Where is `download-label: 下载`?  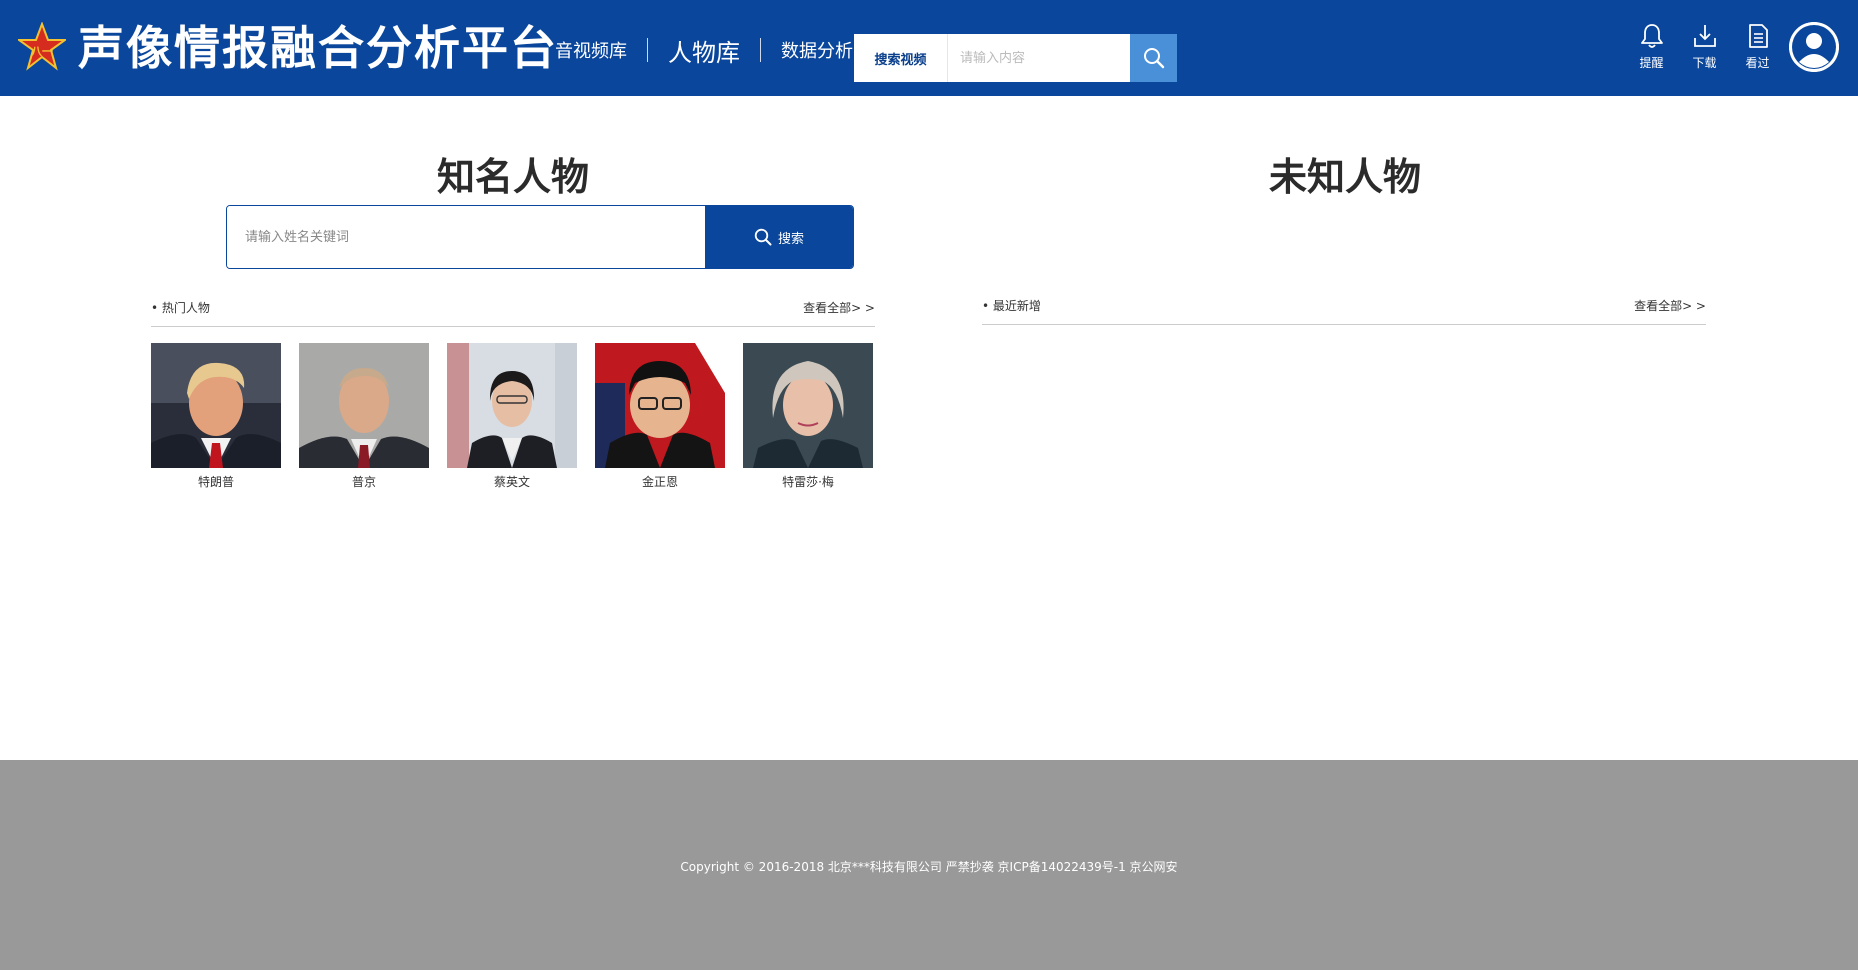
download-label: 下载 is located at coordinates (1704, 63).